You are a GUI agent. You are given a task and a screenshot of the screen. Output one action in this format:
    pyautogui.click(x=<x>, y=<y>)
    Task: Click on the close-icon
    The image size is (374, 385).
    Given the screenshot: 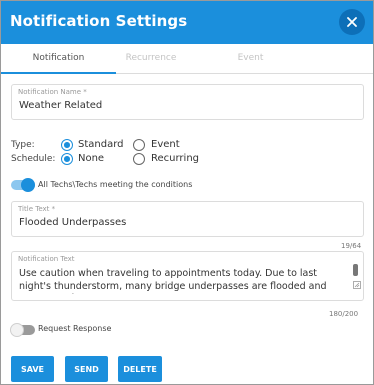 What is the action you would take?
    pyautogui.click(x=352, y=22)
    